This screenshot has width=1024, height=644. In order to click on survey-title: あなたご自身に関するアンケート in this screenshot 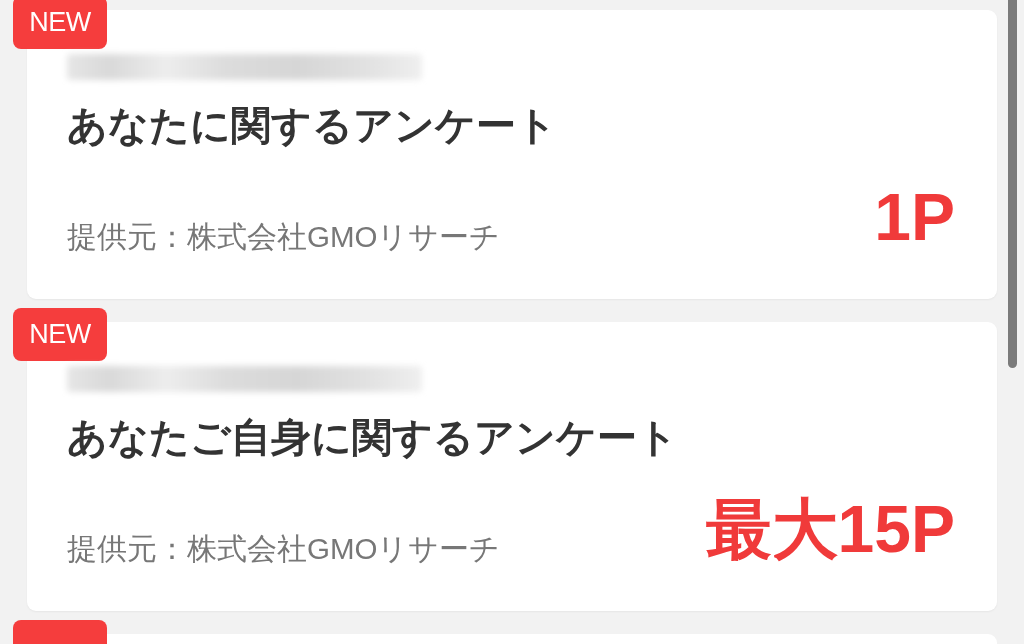, I will do `click(373, 437)`.